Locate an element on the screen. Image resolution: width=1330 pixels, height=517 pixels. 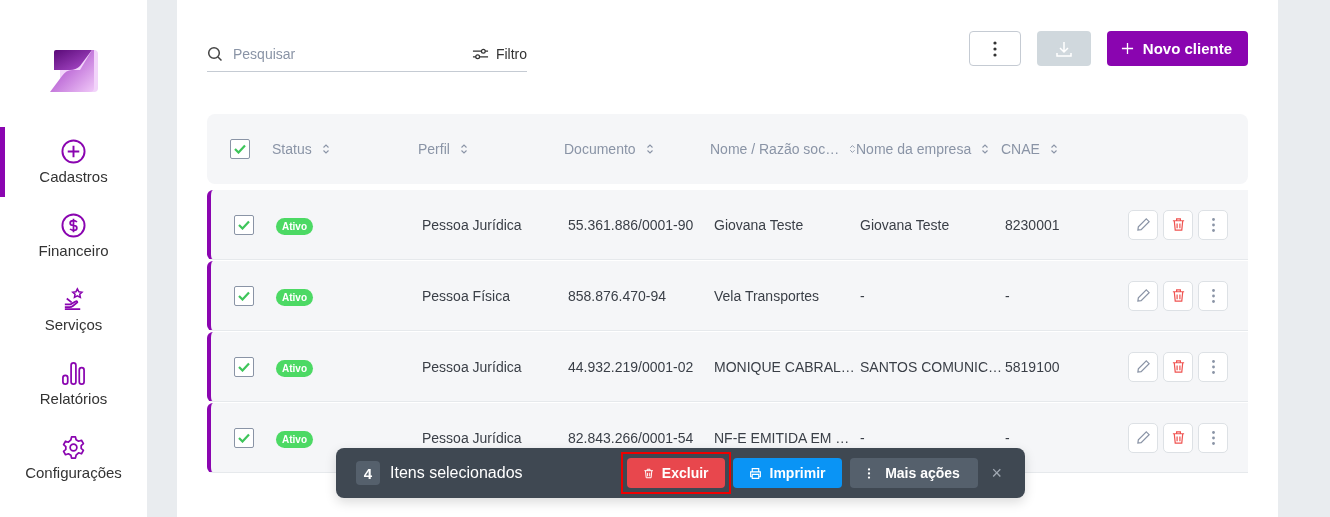
printer-icon is located at coordinates (755, 473).